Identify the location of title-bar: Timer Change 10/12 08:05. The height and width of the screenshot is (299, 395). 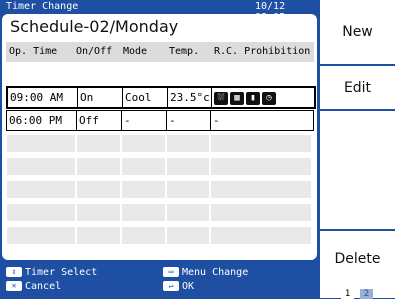
(159, 11).